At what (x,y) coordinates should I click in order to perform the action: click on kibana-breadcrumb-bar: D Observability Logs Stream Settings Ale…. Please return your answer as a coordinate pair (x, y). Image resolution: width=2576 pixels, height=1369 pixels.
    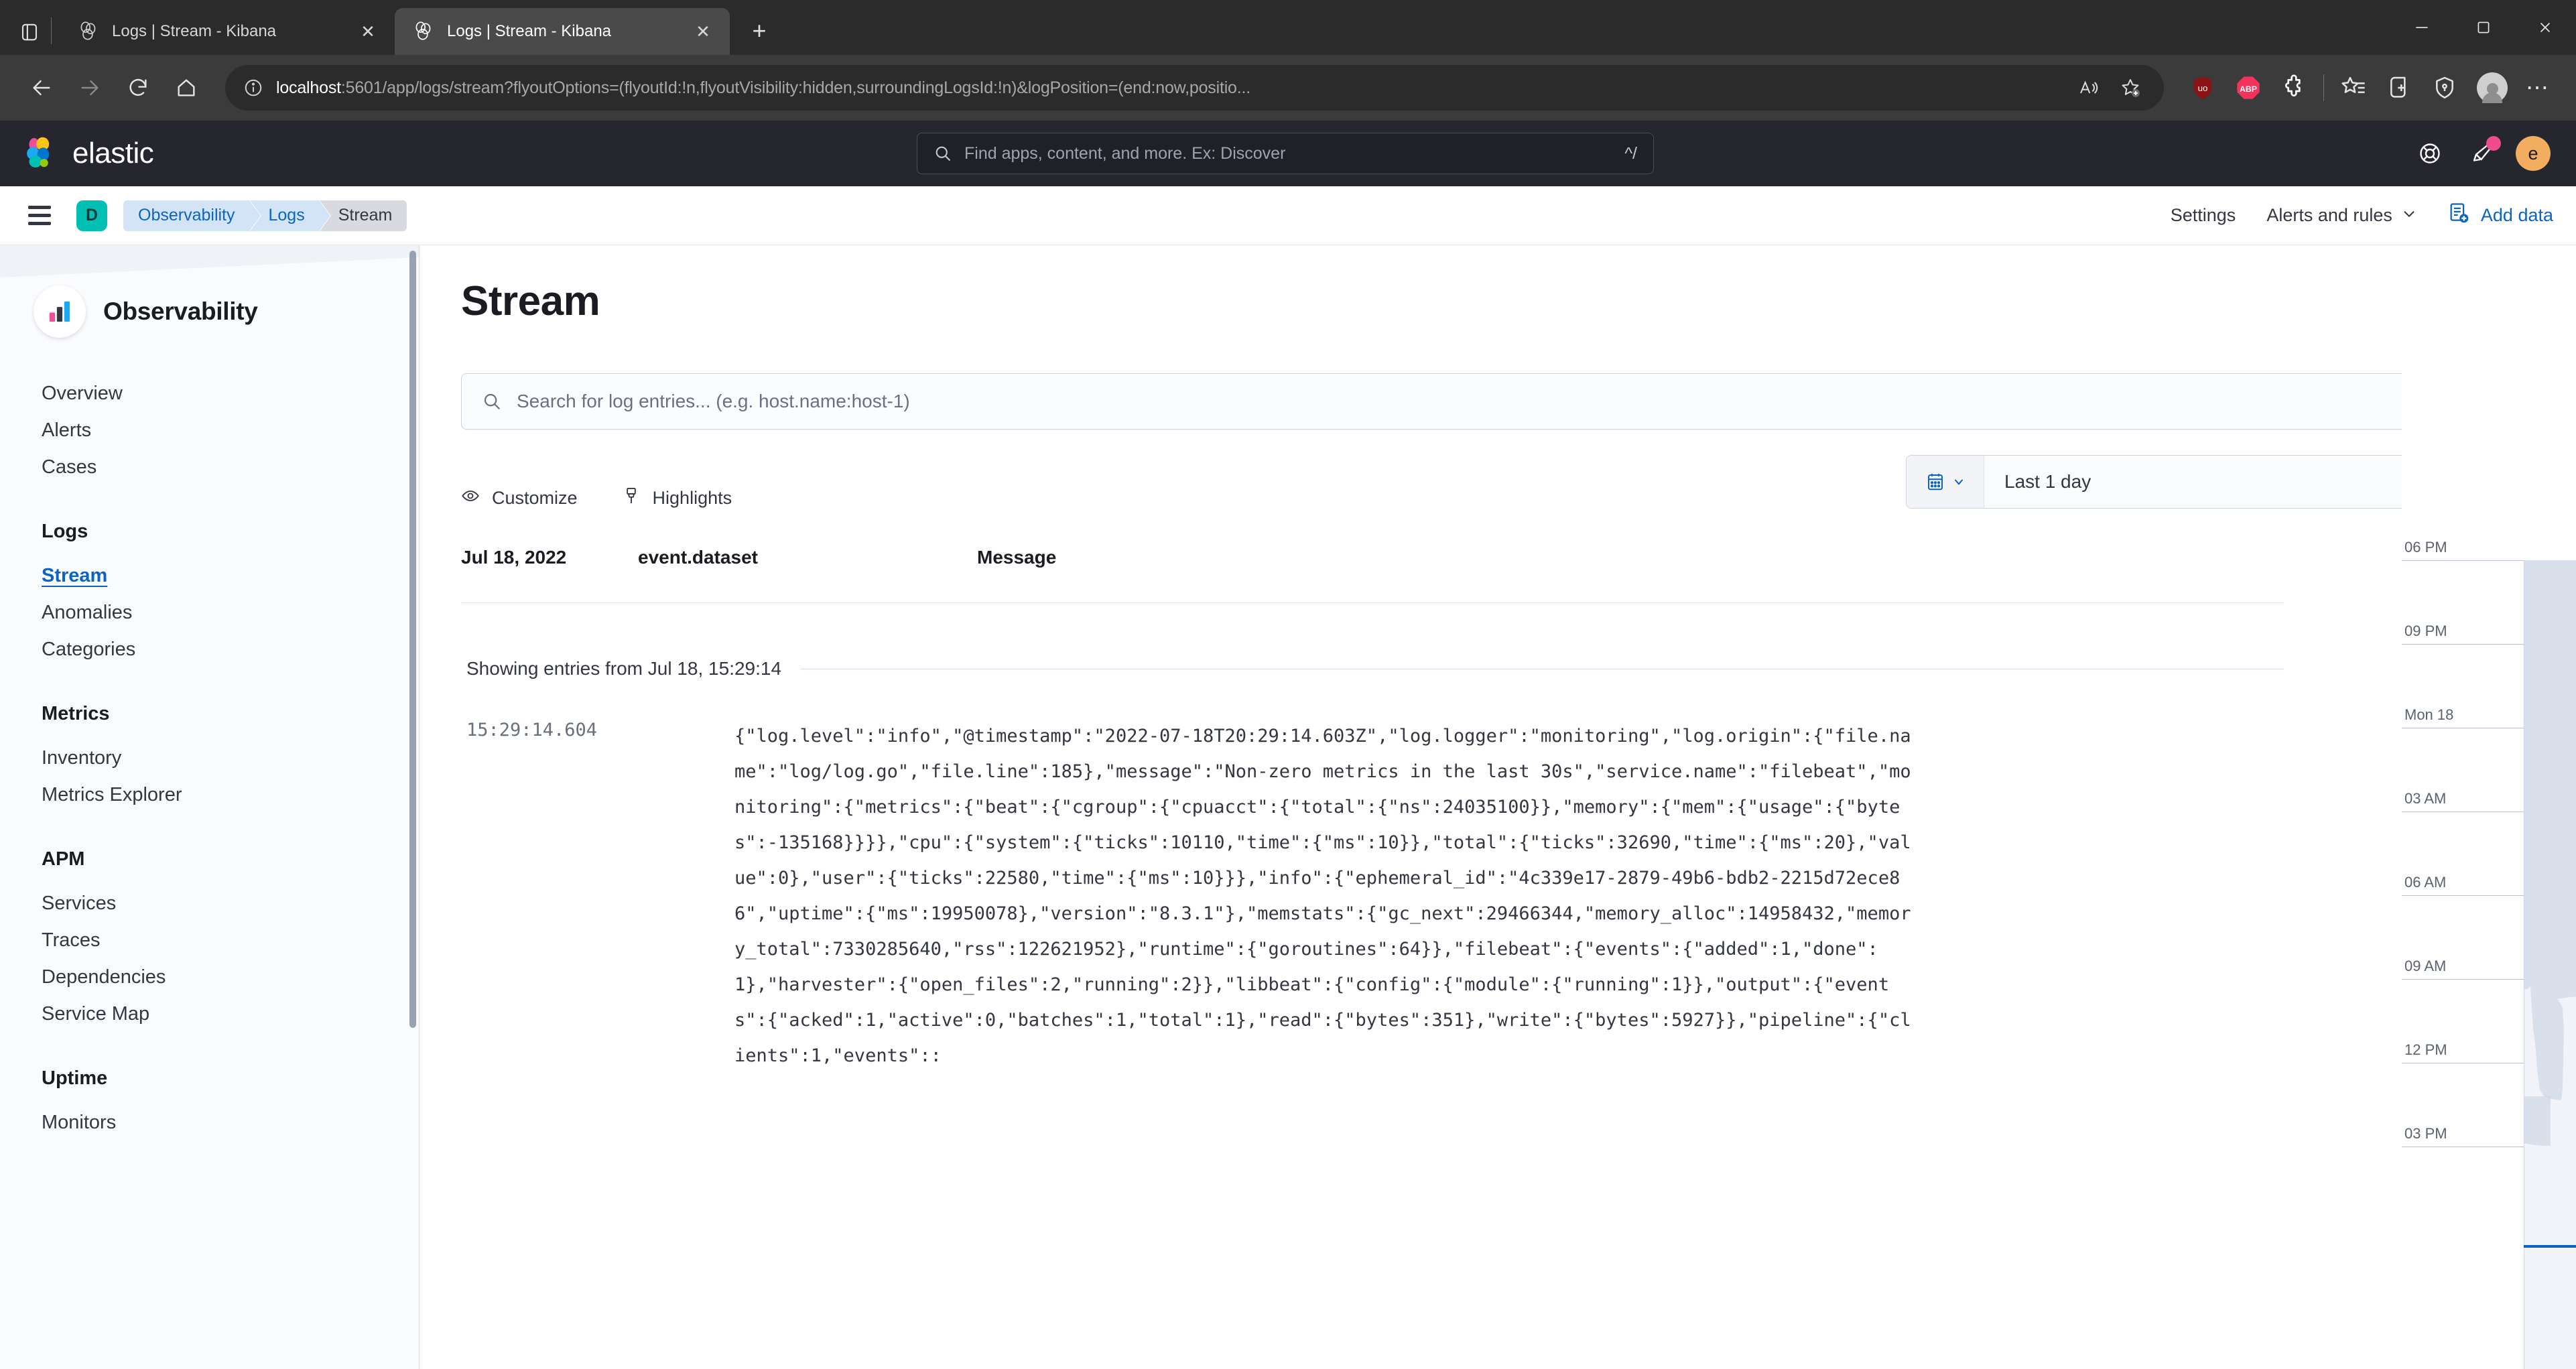
    Looking at the image, I should click on (1288, 215).